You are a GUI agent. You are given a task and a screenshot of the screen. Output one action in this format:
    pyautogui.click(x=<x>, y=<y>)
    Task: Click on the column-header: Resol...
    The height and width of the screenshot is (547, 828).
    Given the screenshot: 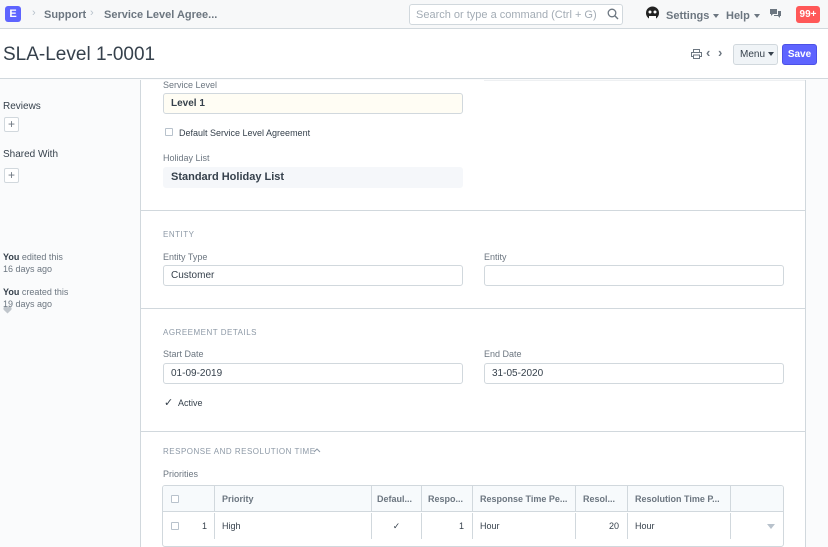 What is the action you would take?
    pyautogui.click(x=602, y=498)
    